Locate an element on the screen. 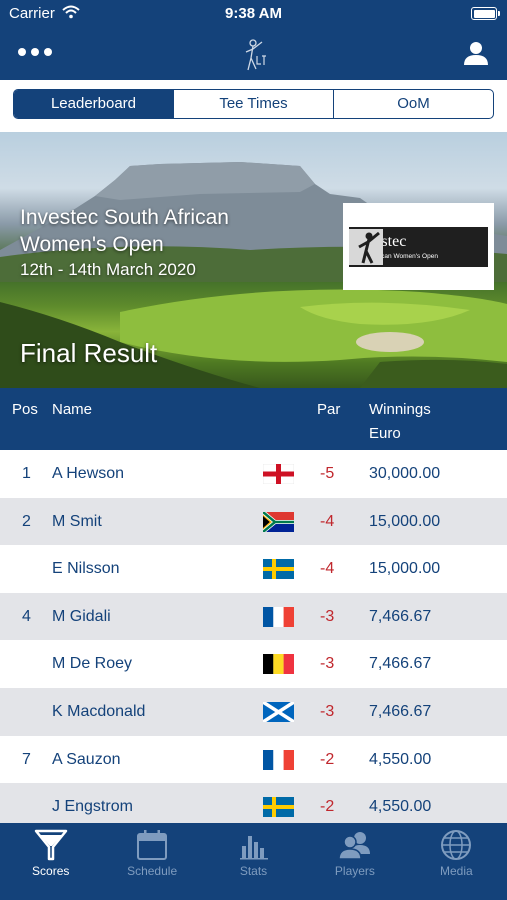  more-menu-button is located at coordinates (35, 52).